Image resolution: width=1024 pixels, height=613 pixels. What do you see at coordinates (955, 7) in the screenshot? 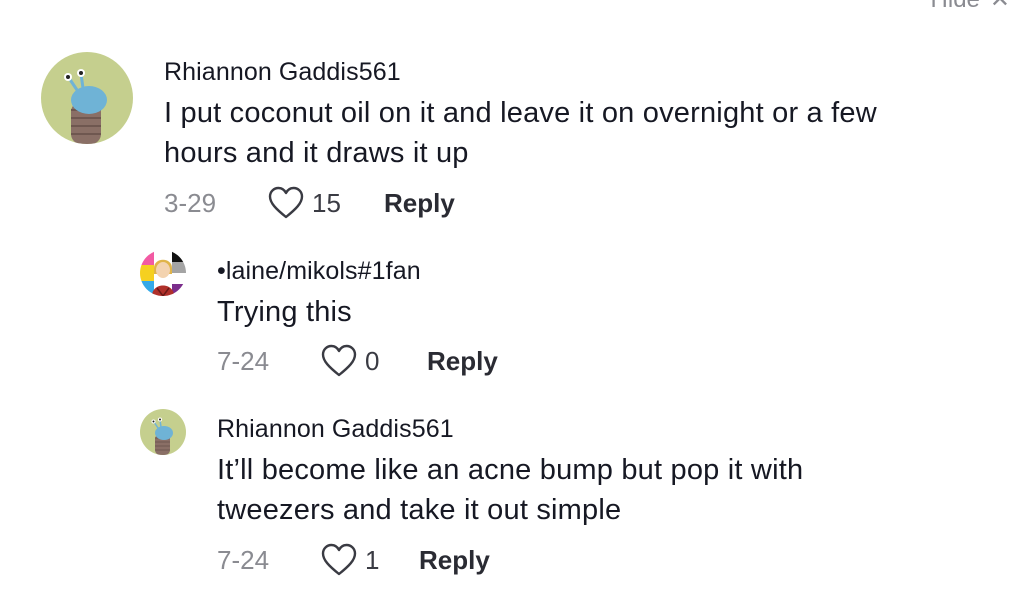
I see `hide-label: Hide` at bounding box center [955, 7].